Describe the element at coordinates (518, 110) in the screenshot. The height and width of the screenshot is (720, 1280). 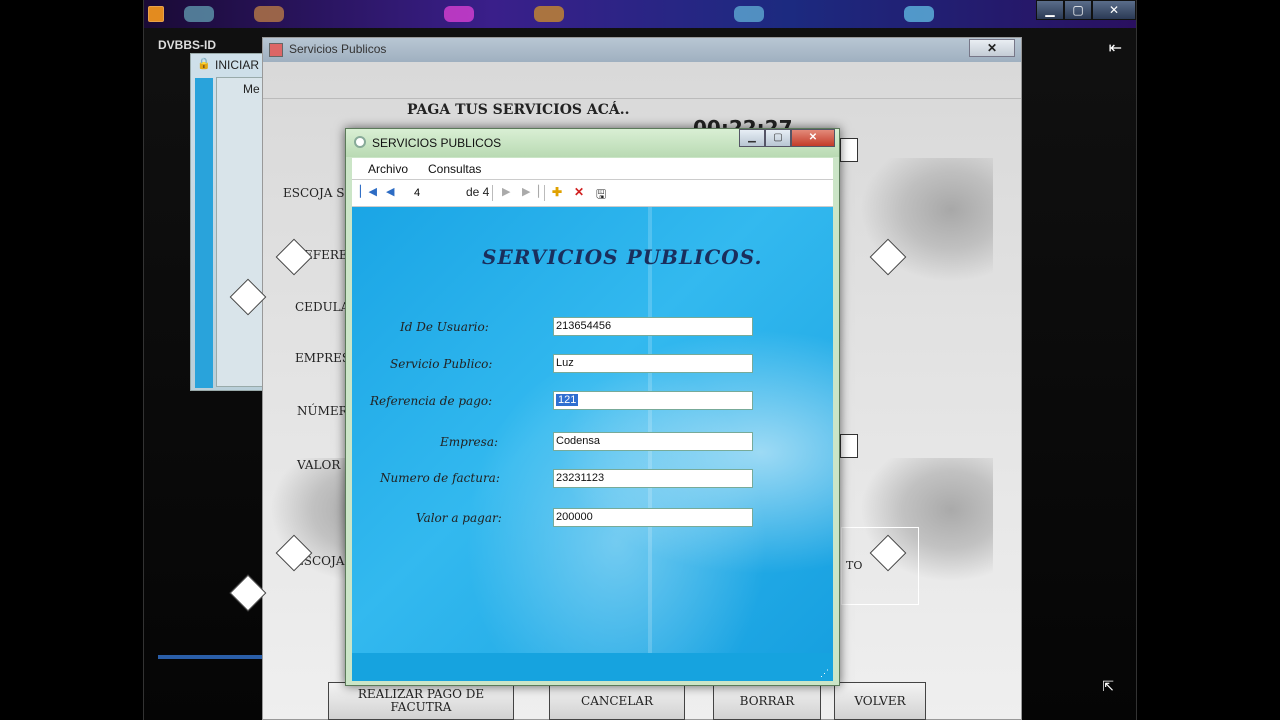
I see `page-header: PAGA TUS SERVICIOS ACÁ..` at that location.